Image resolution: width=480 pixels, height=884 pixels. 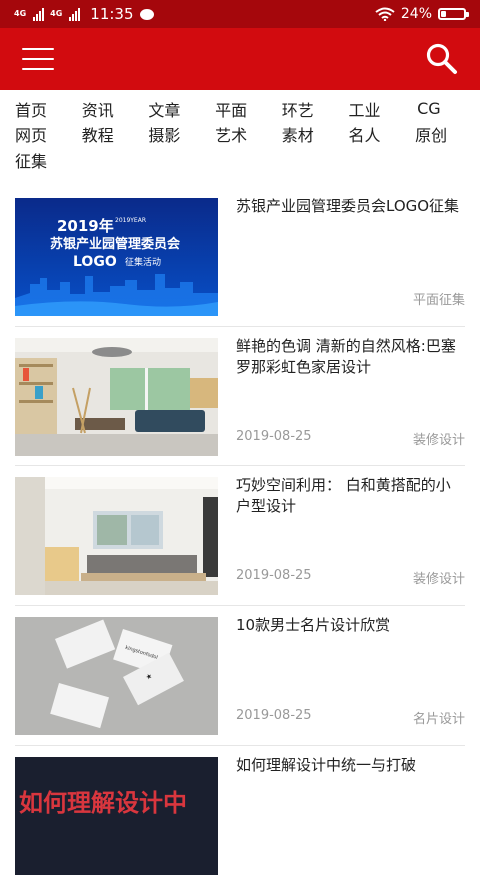 What do you see at coordinates (350, 765) in the screenshot?
I see `article-title: 如何理解设计中统一与打破` at bounding box center [350, 765].